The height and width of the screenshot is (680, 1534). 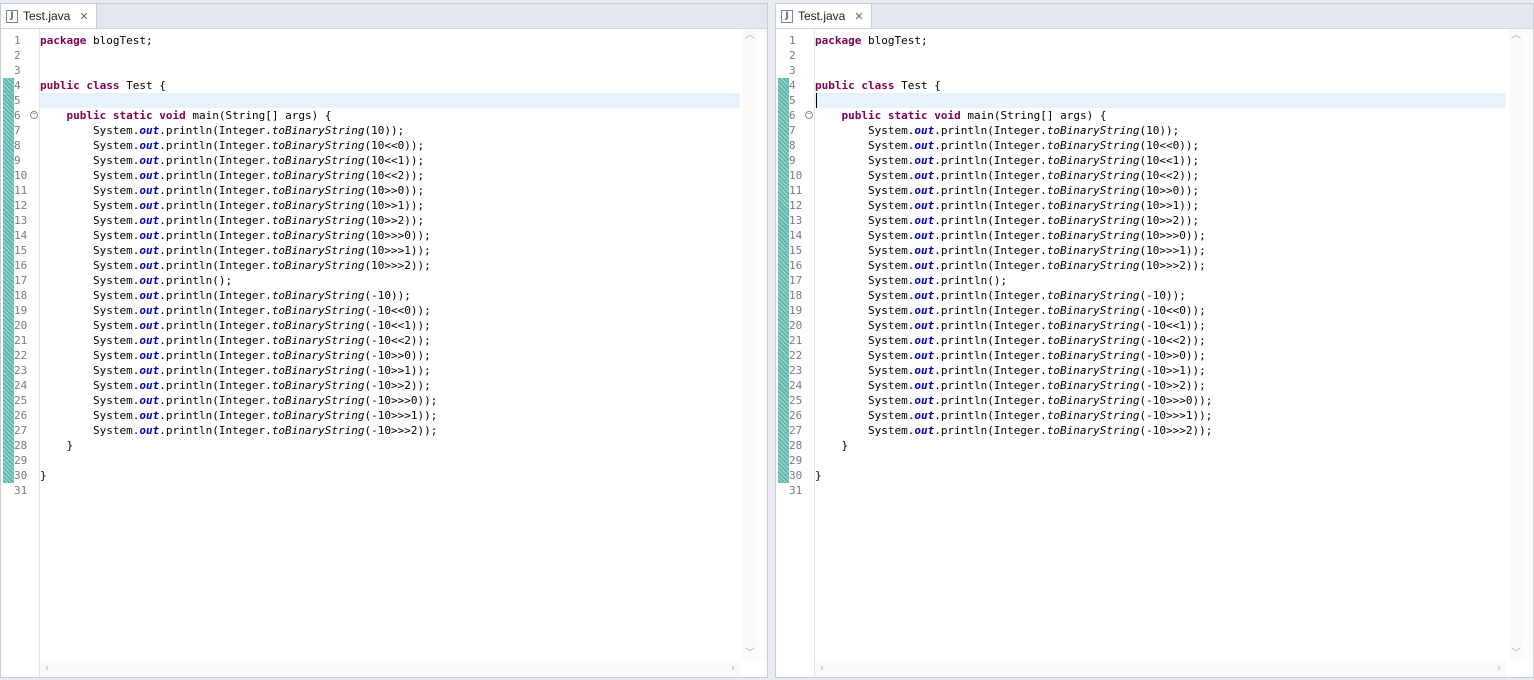 What do you see at coordinates (17, 55) in the screenshot?
I see `line-number: 2` at bounding box center [17, 55].